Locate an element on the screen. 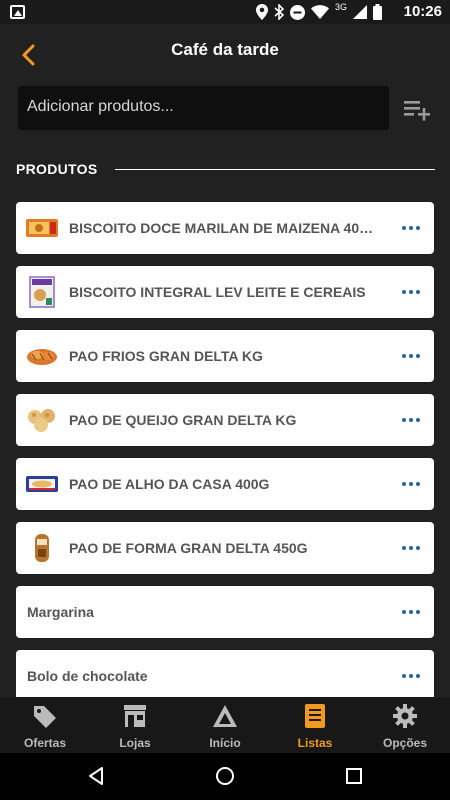 The width and height of the screenshot is (450, 800). tab-lojas: Lojas is located at coordinates (135, 725).